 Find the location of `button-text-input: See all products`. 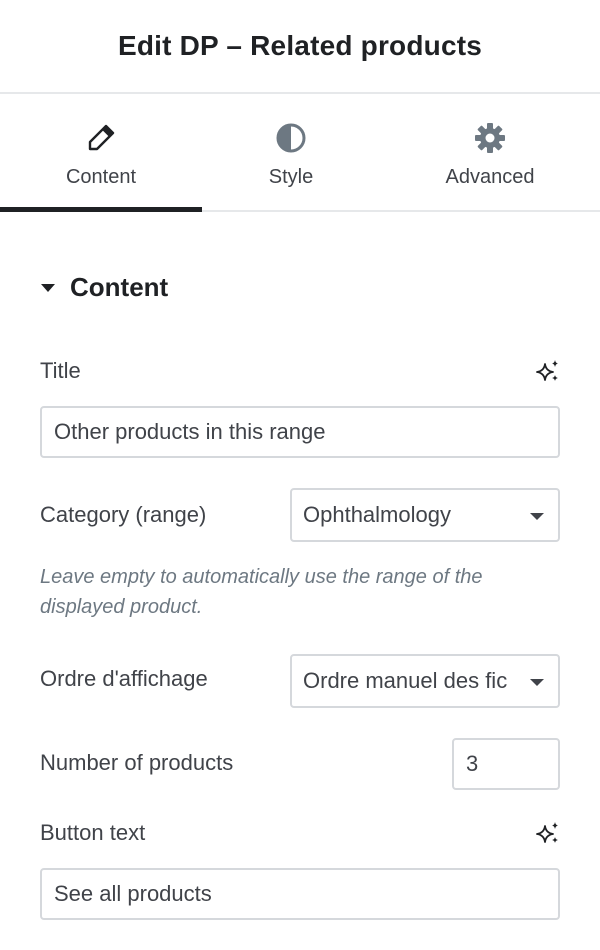

button-text-input: See all products is located at coordinates (300, 894).